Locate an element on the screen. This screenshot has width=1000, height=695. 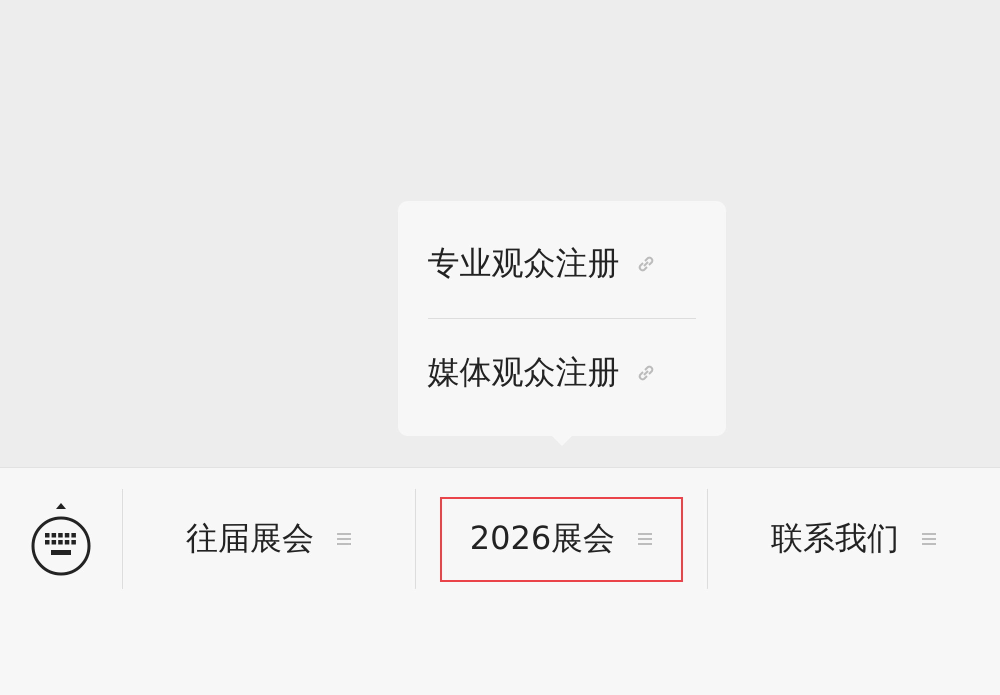
menu-item-label: 媒体观众注册 is located at coordinates (524, 372).